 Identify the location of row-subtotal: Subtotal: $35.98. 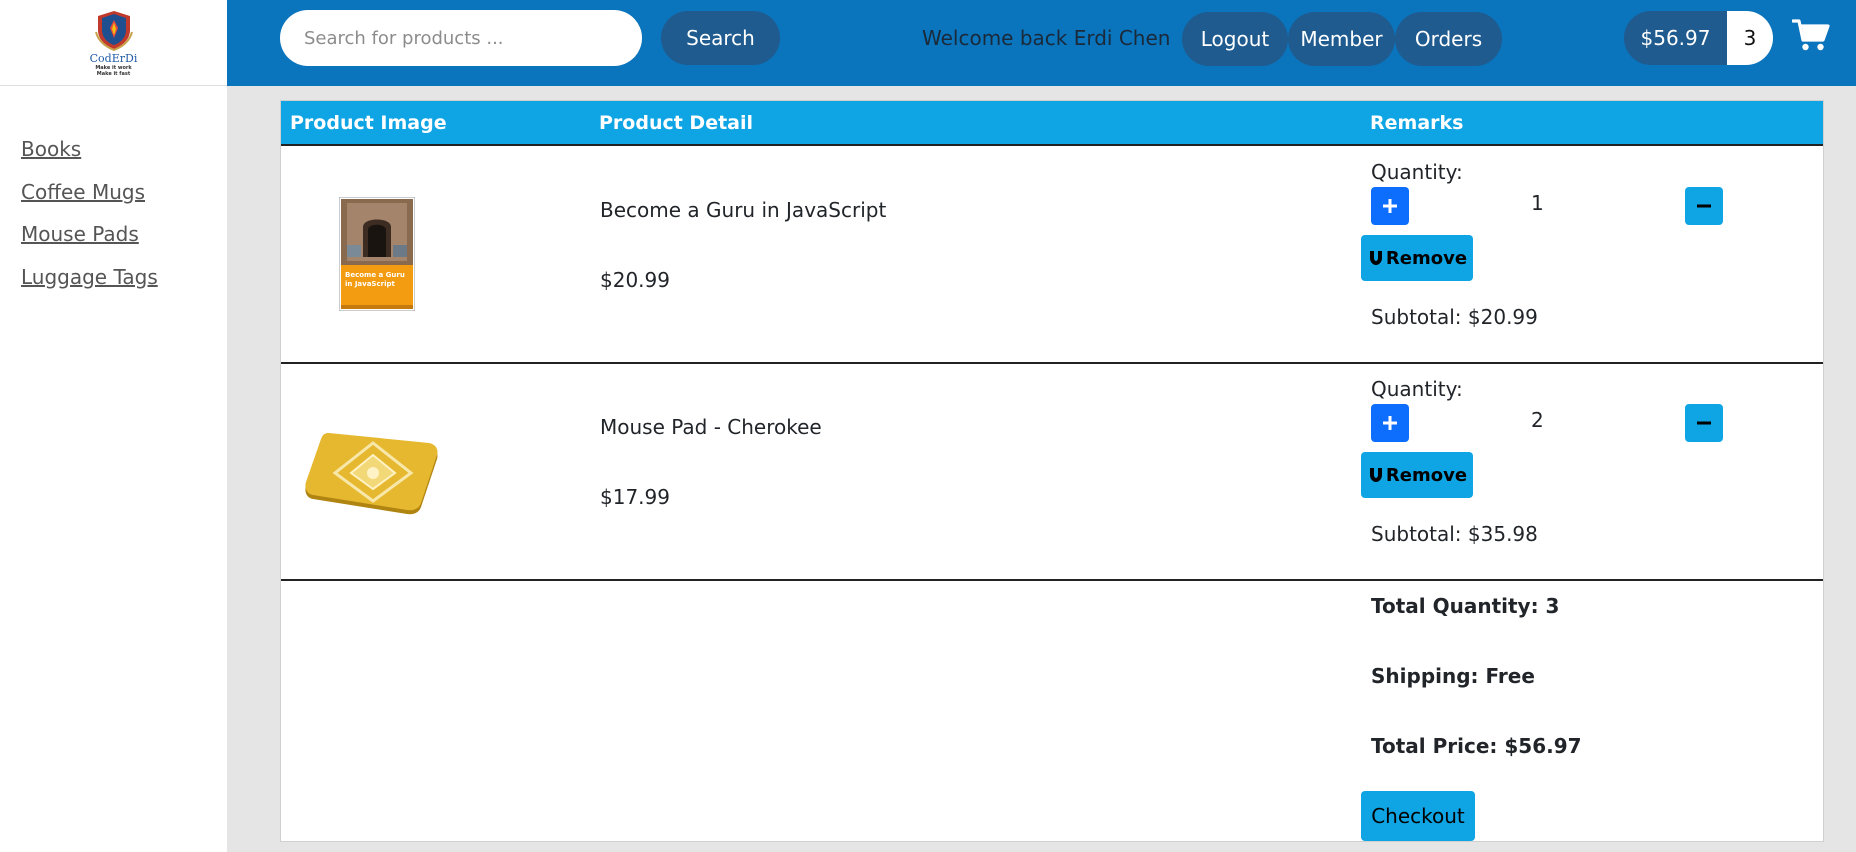
(1454, 534).